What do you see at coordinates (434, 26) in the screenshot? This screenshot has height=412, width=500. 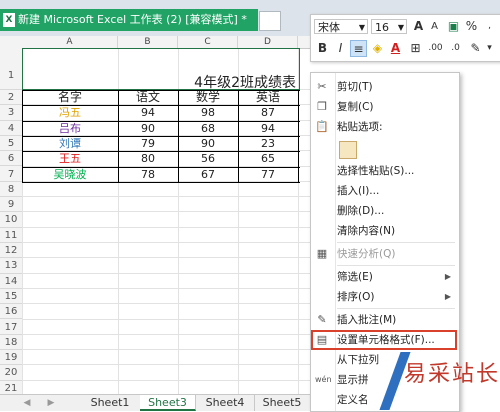 I see `shrink-font-button: A` at bounding box center [434, 26].